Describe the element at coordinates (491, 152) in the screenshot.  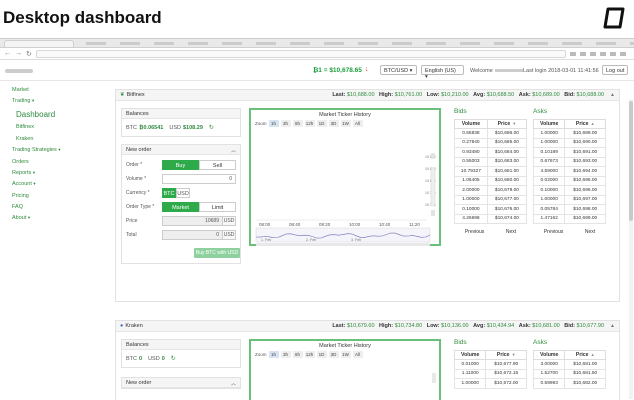
I see `bids-row: 0.93480 $10,684.00` at that location.